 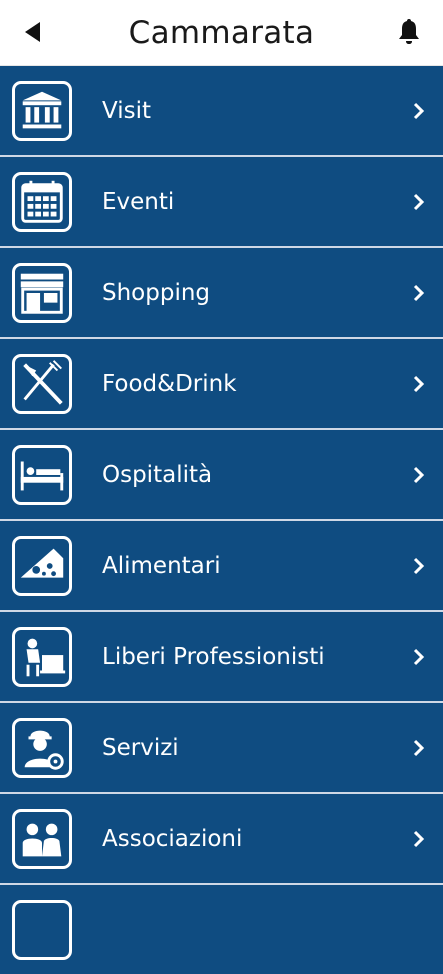 I want to click on page-title: Cammarata, so click(x=221, y=32).